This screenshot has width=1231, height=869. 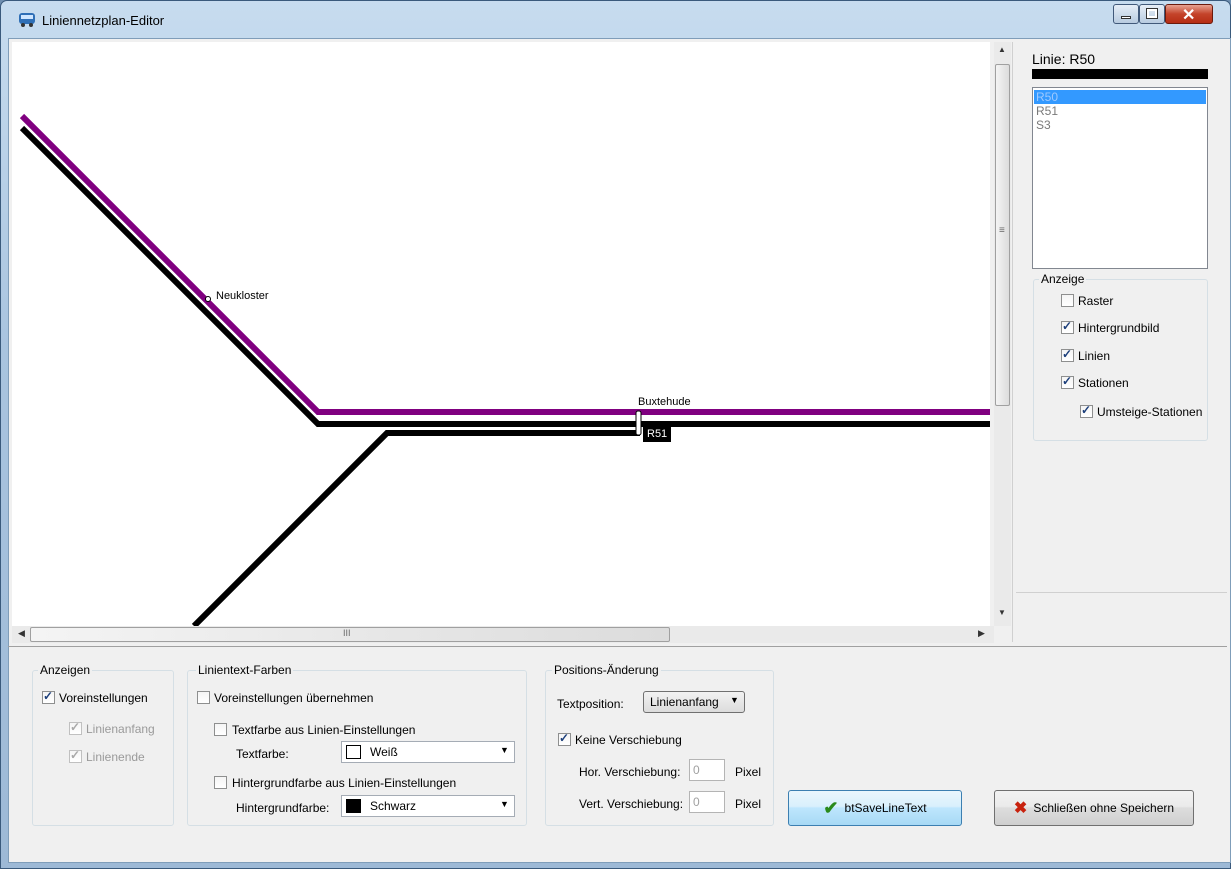 I want to click on grip-icon: ≡, so click(x=1002, y=230).